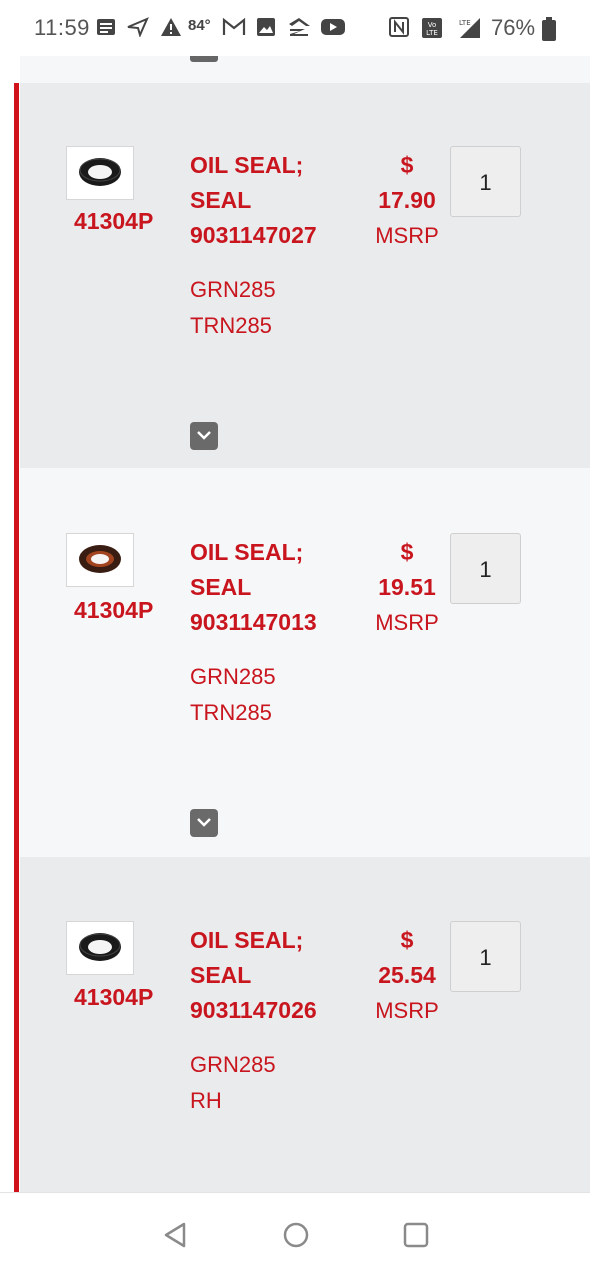  I want to click on nfc-icon, so click(399, 28).